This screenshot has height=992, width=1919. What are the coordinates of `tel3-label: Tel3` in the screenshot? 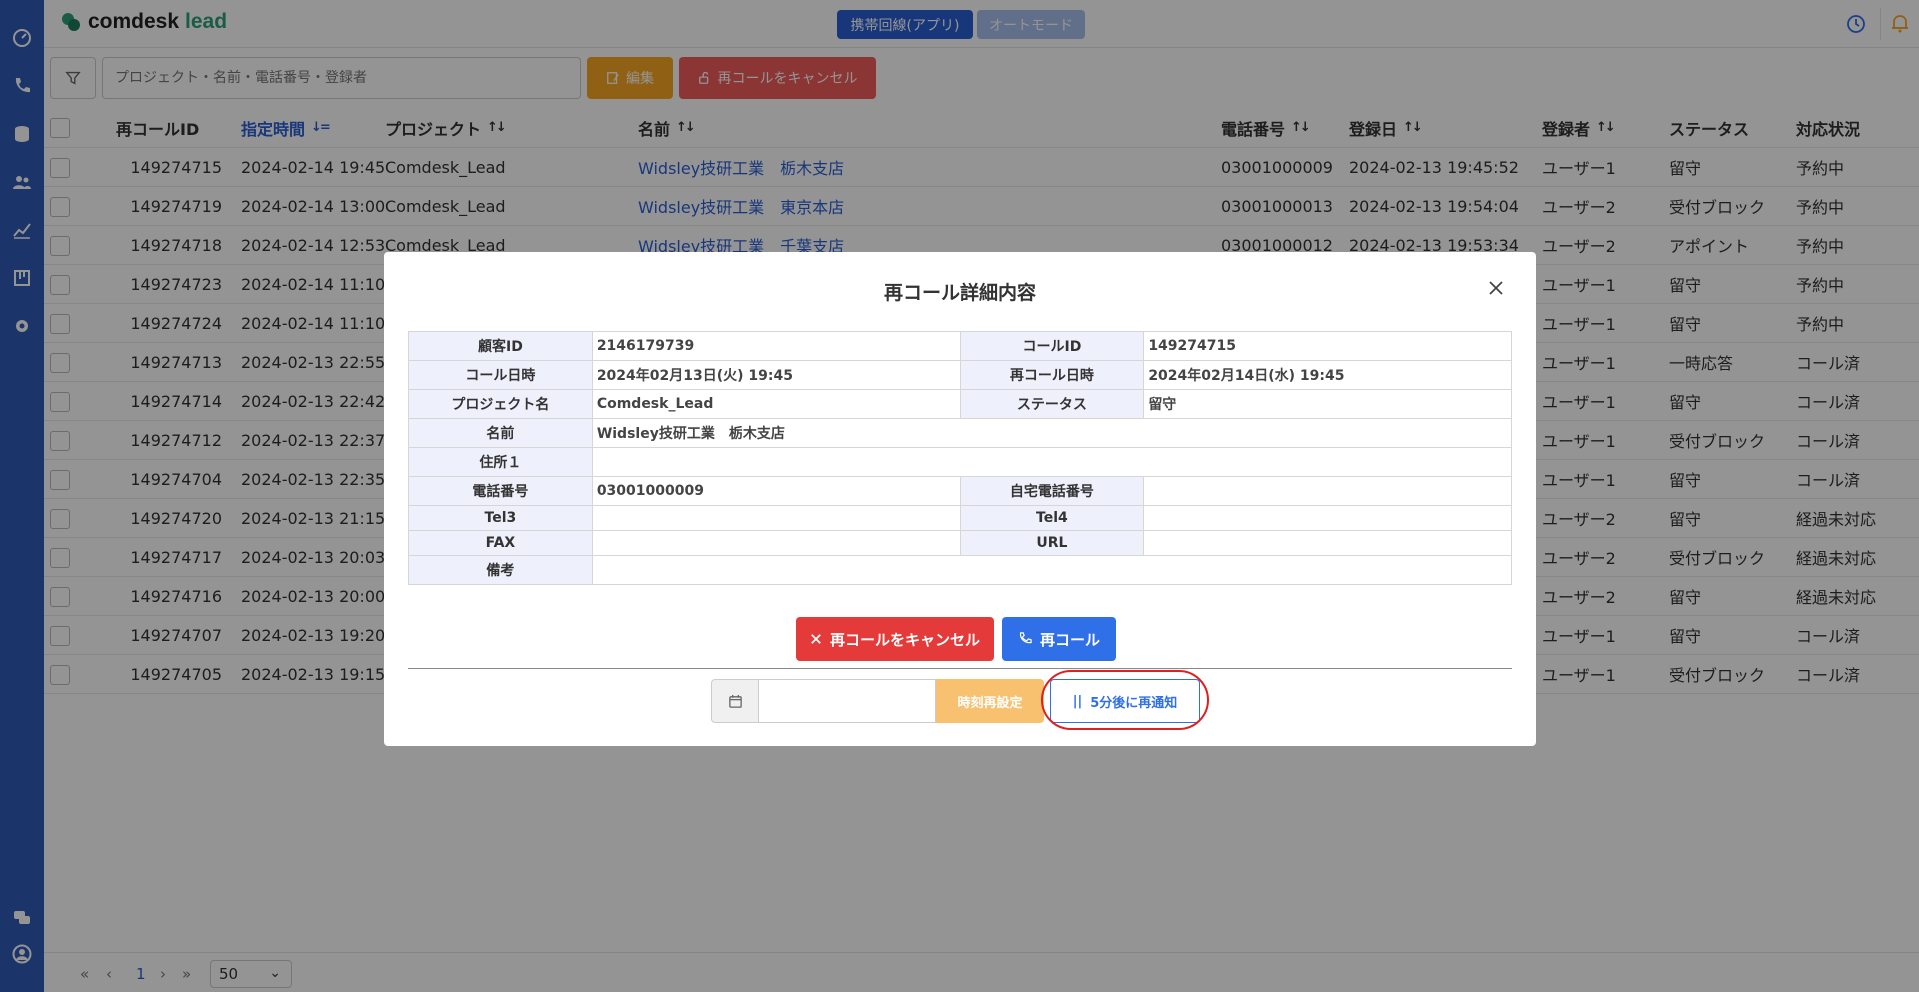 It's located at (500, 518).